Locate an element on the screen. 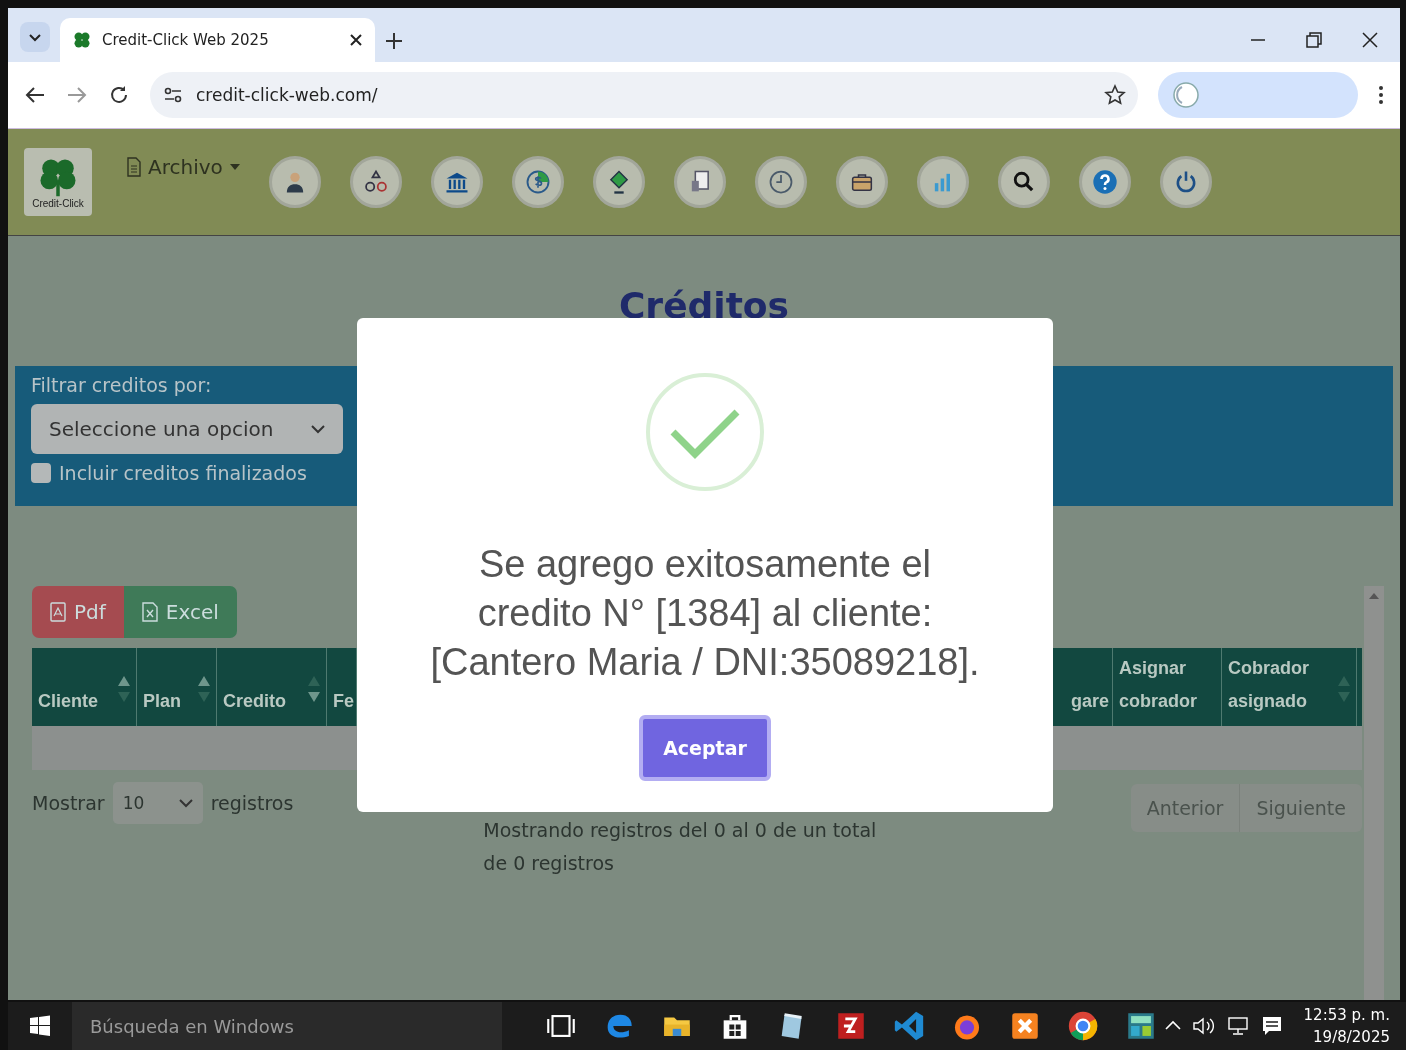 The height and width of the screenshot is (1050, 1406). accept-button: Aceptar is located at coordinates (705, 748).